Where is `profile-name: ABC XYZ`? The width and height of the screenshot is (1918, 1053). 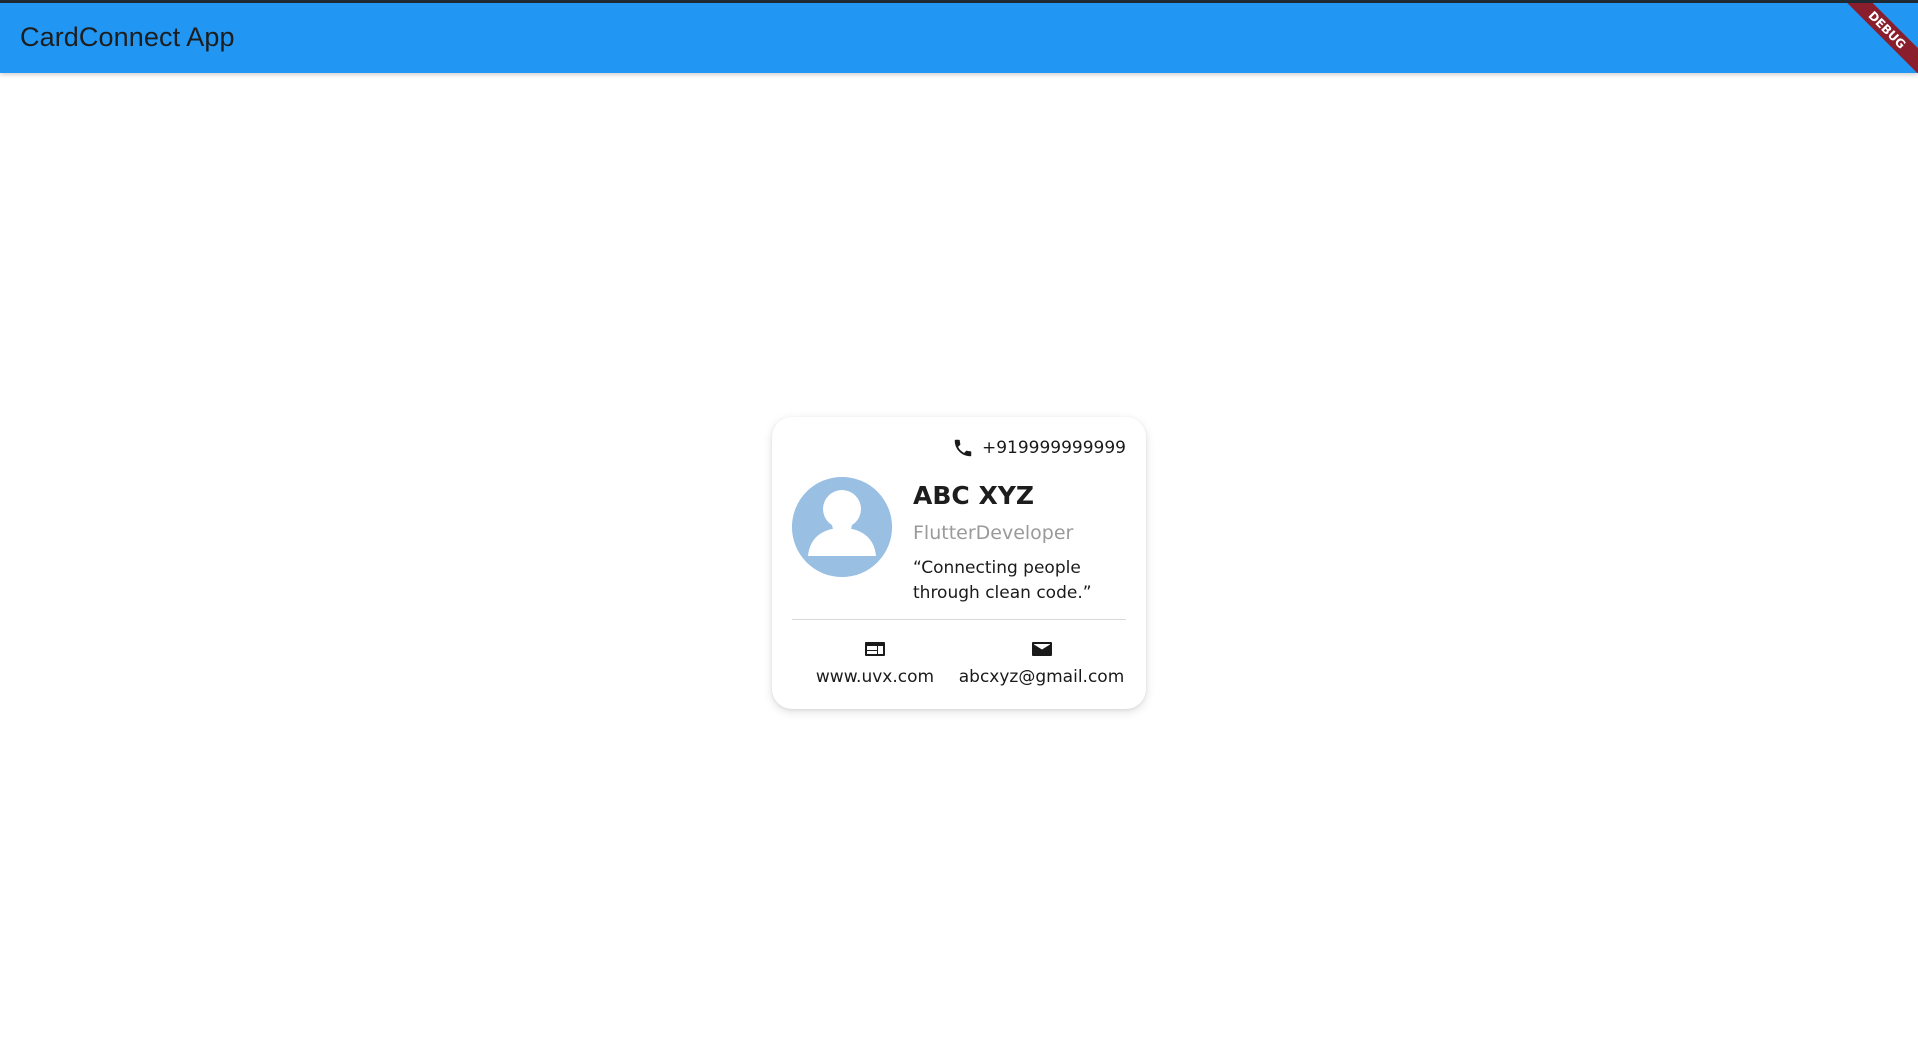 profile-name: ABC XYZ is located at coordinates (973, 495).